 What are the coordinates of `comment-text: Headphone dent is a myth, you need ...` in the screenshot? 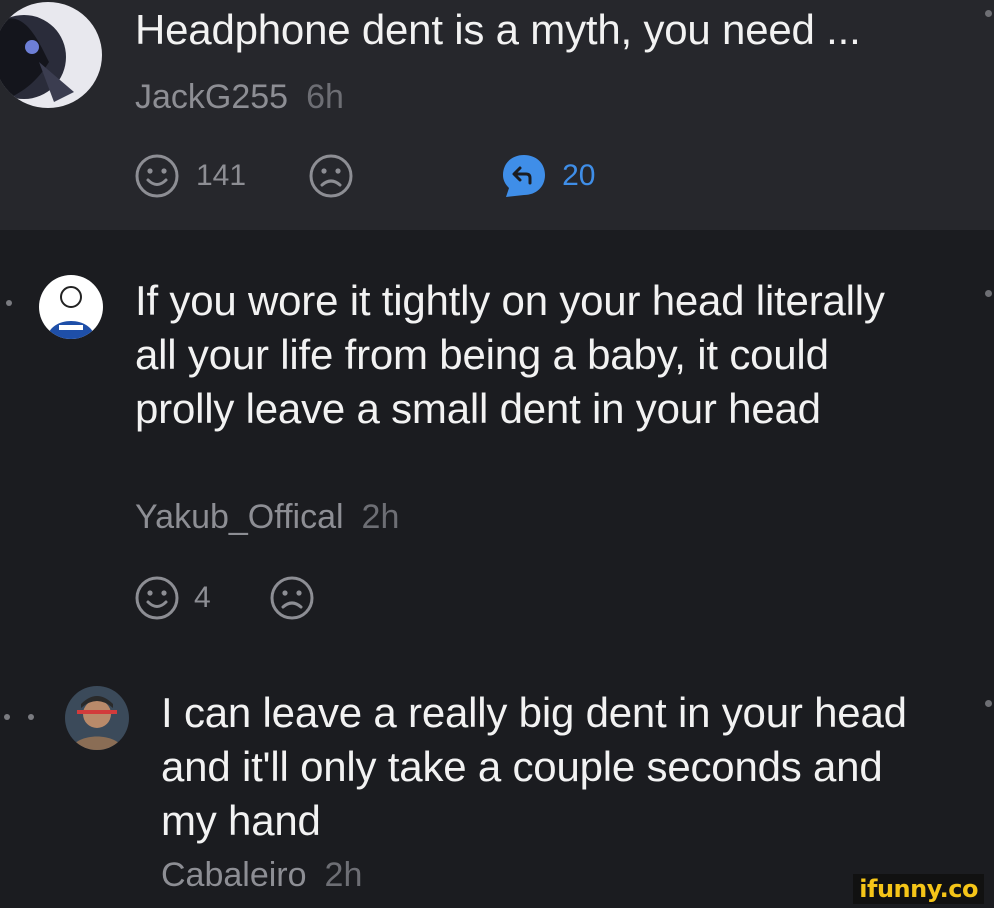 It's located at (498, 29).